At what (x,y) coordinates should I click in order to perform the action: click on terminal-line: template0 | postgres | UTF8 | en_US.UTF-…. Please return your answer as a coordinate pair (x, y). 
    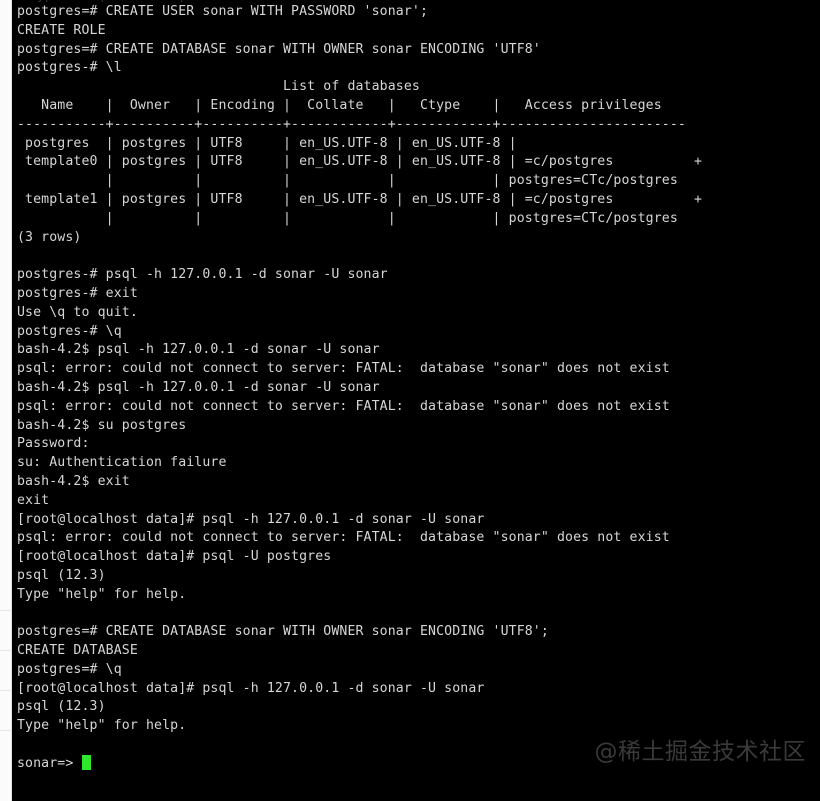
    Looking at the image, I should click on (360, 162).